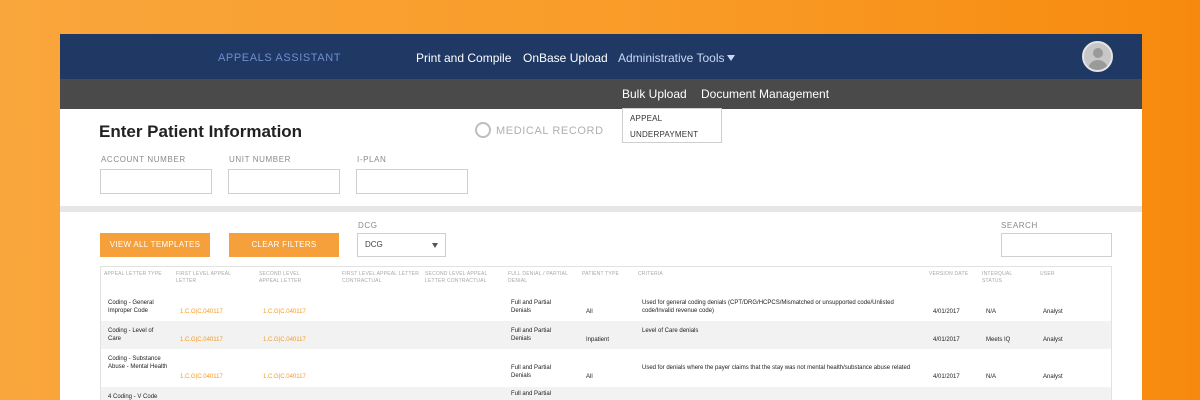 The image size is (1200, 400). I want to click on column-header-appeal-letter-type: APPEAL LETTER TYPE, so click(139, 274).